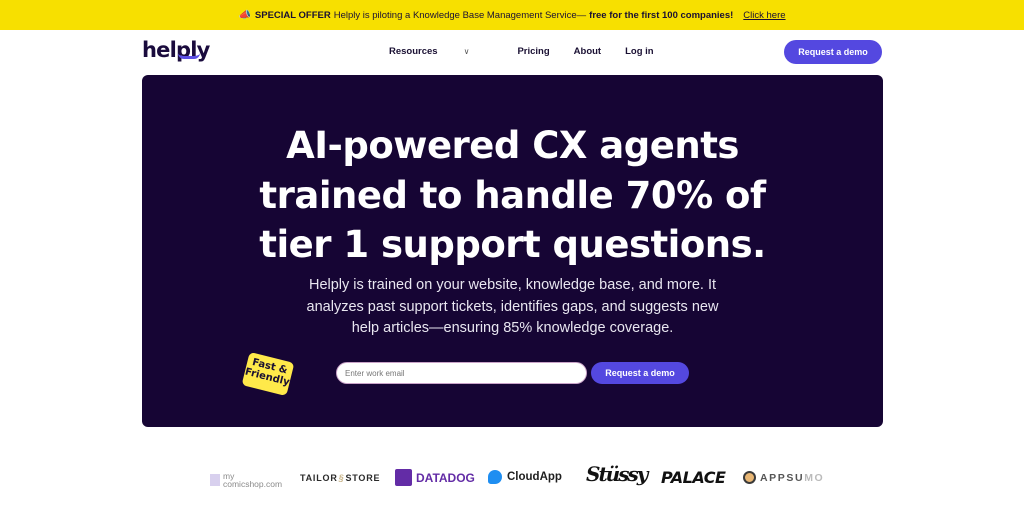 This screenshot has width=1024, height=512. I want to click on logo-datadog: DATADOG, so click(435, 477).